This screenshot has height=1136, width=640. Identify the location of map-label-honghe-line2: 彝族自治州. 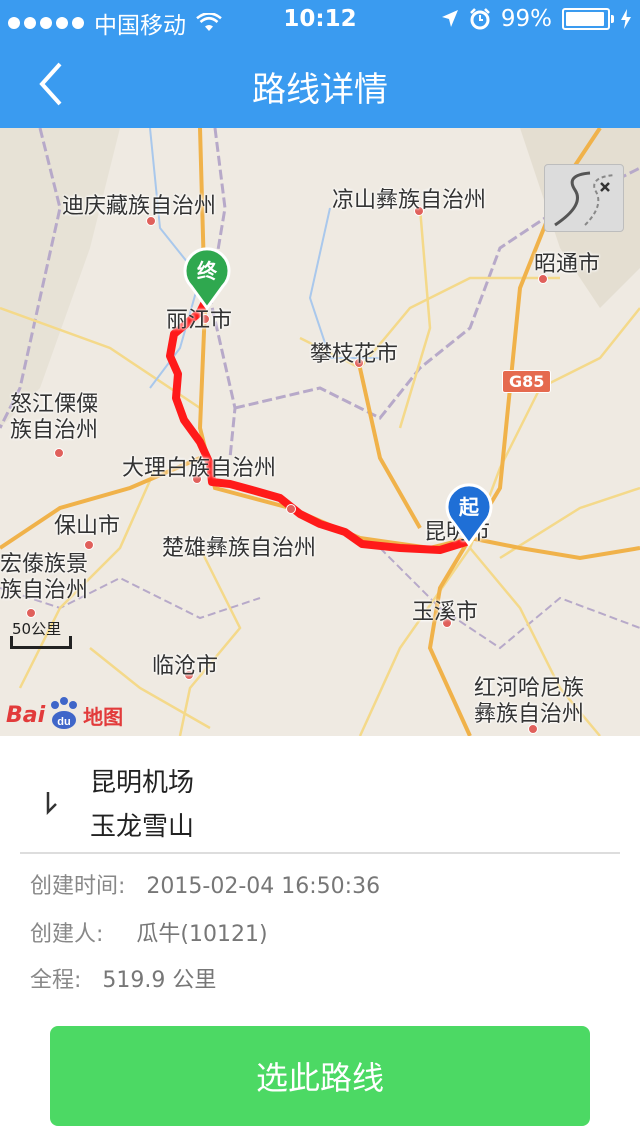
(529, 714).